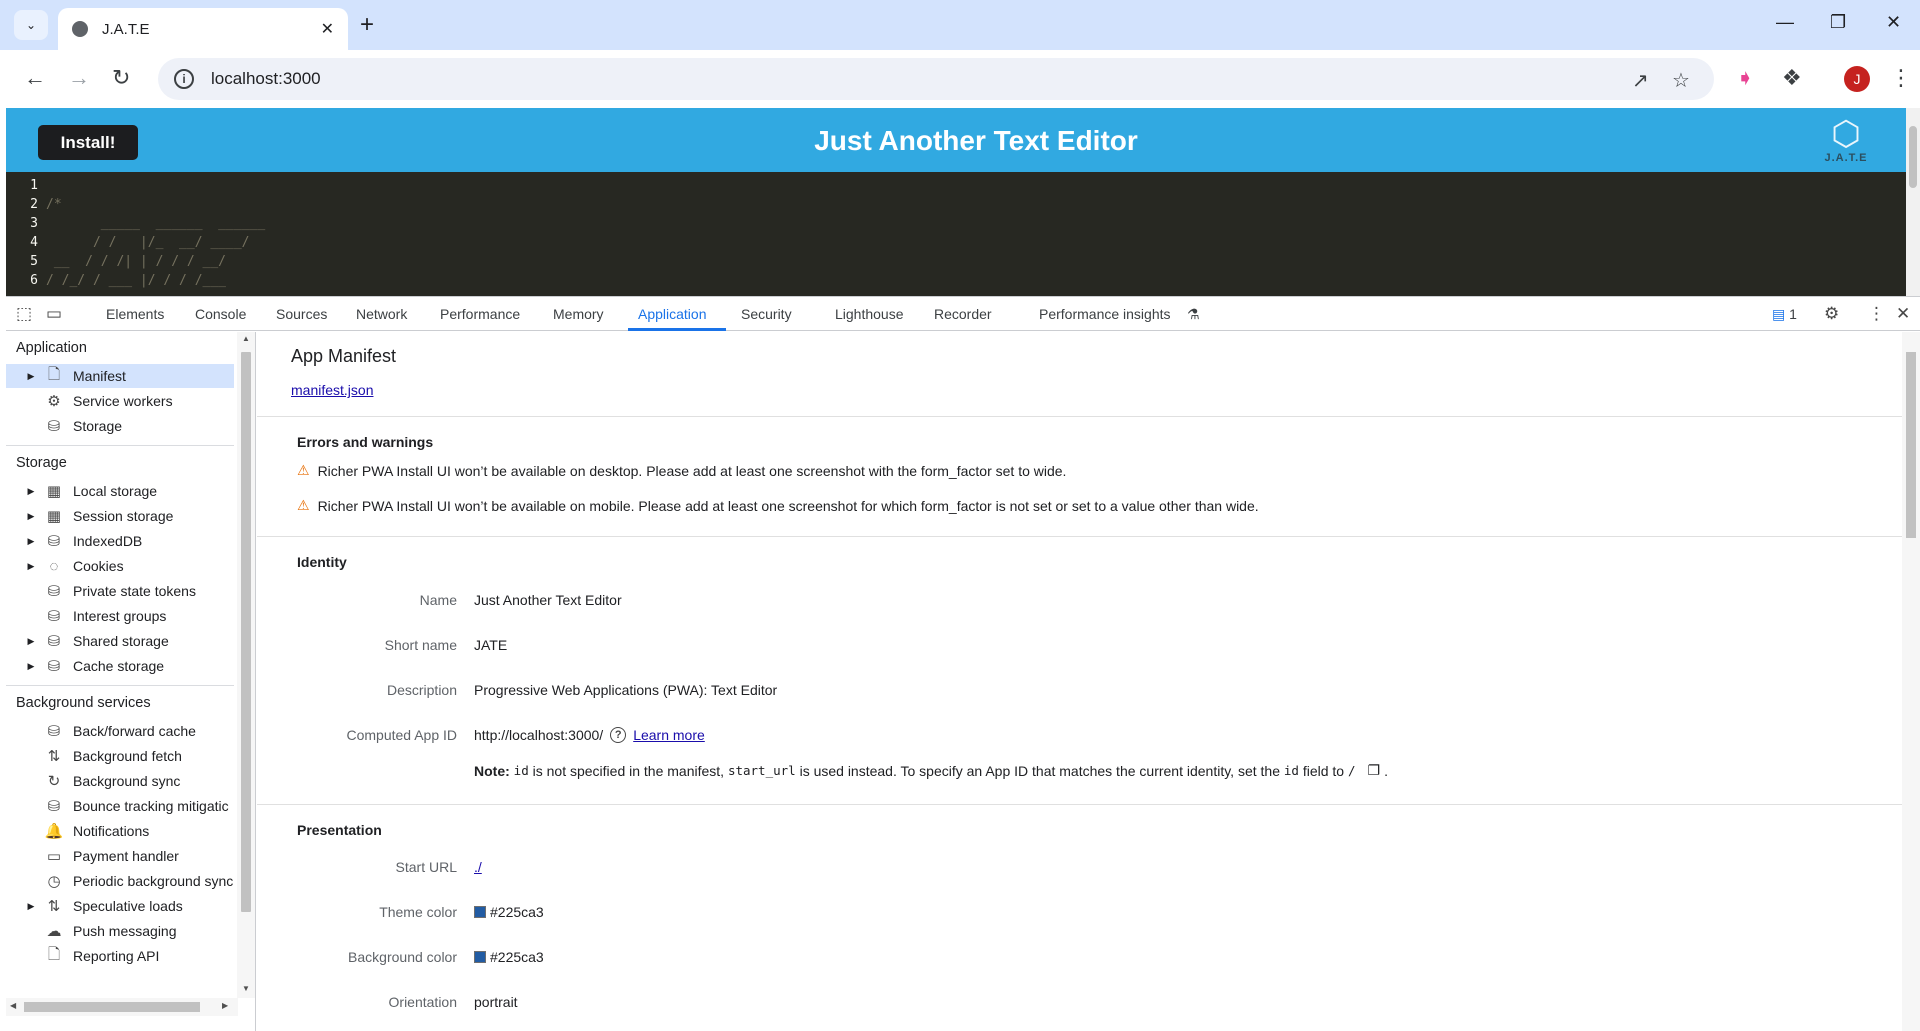  I want to click on database-icon: ⛁, so click(54, 541).